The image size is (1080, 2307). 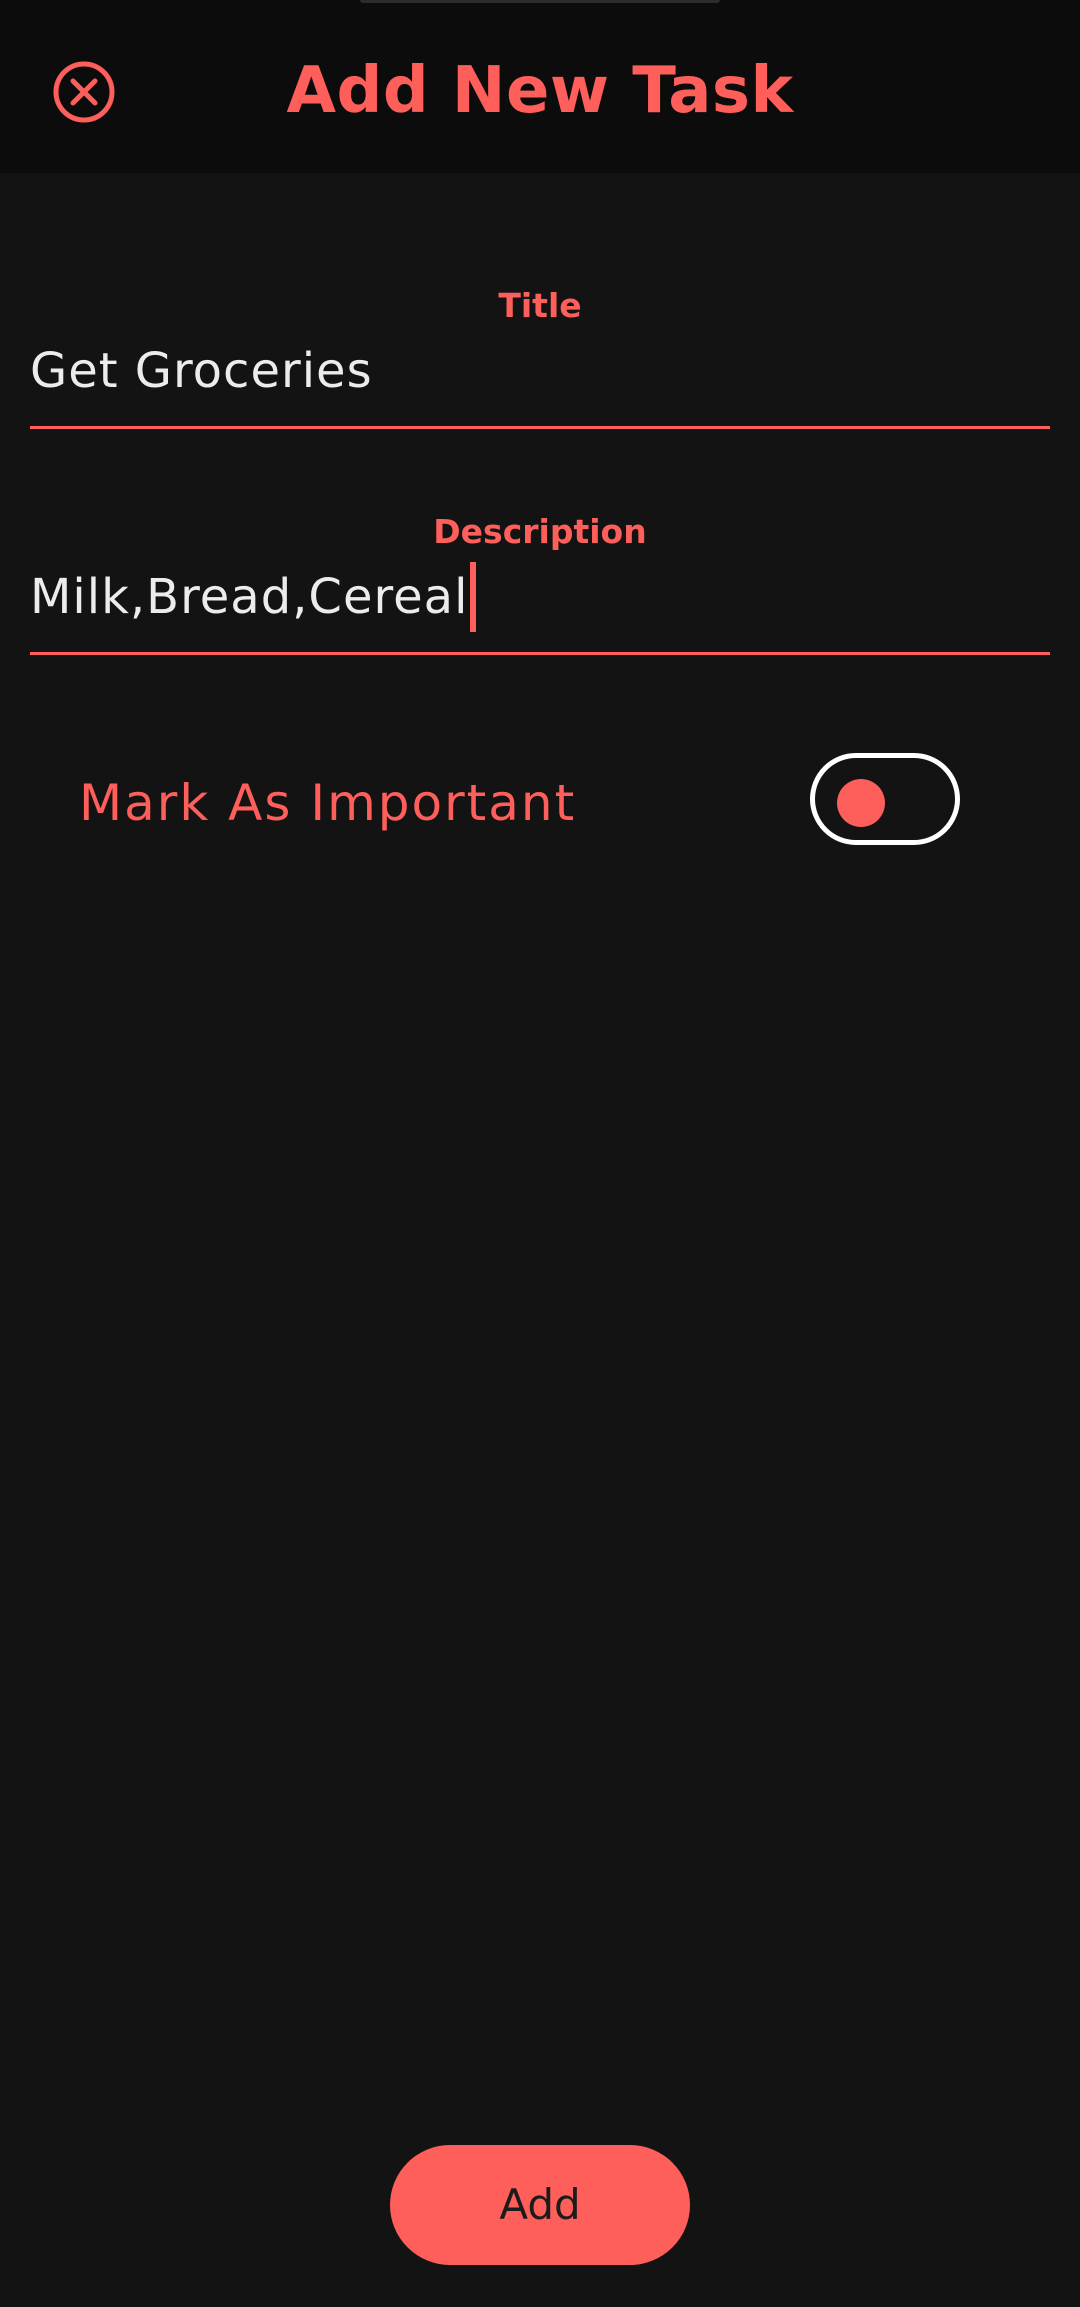 I want to click on app-bar: Add New Task, so click(x=540, y=86).